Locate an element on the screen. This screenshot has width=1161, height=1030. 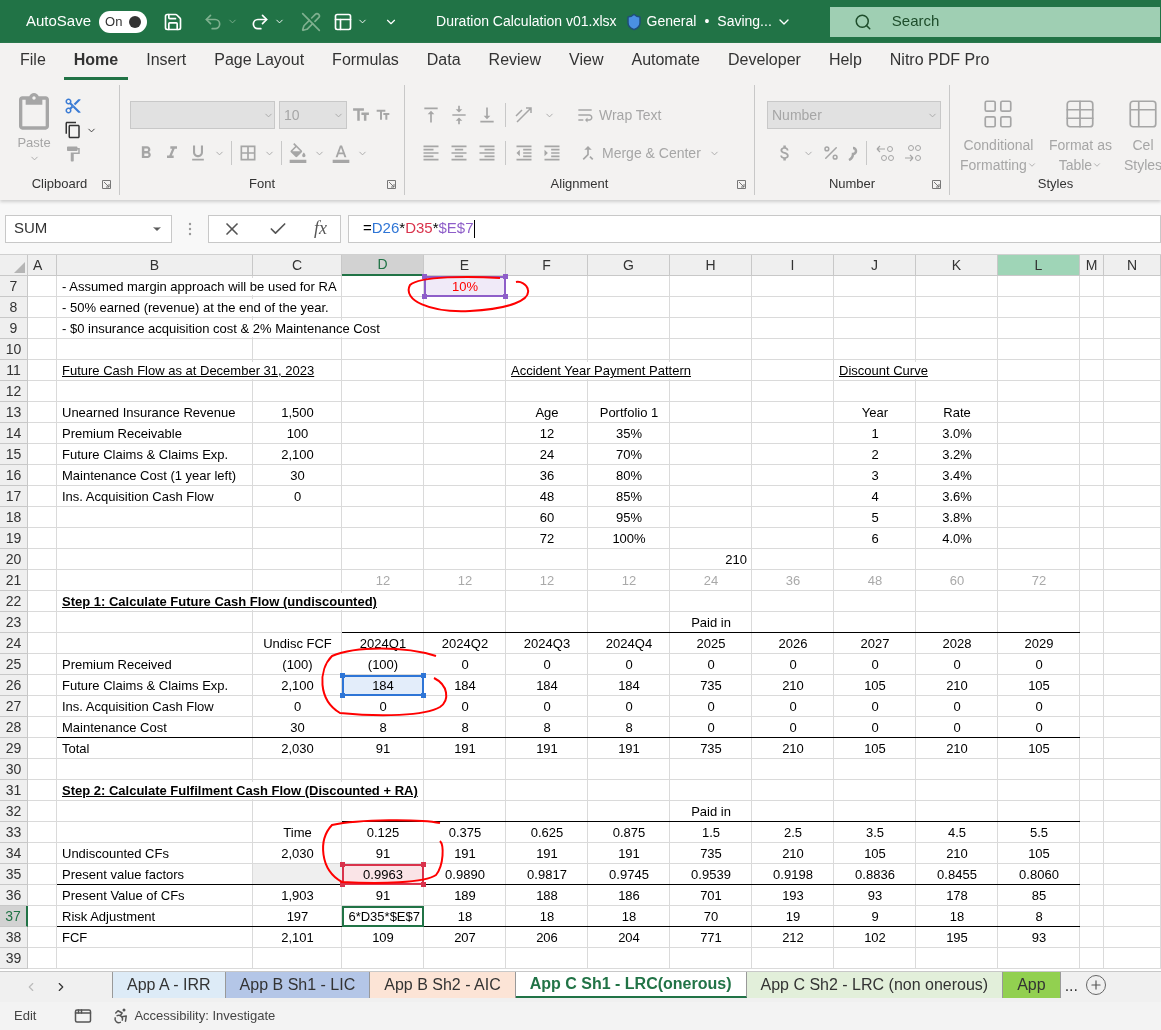
row-header: 28 is located at coordinates (14, 727).